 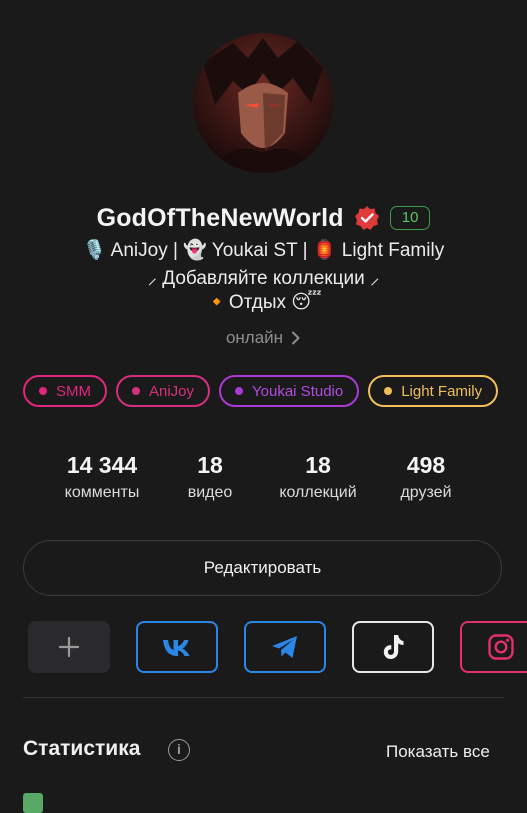 What do you see at coordinates (318, 492) in the screenshot?
I see `stat-label: коллекций` at bounding box center [318, 492].